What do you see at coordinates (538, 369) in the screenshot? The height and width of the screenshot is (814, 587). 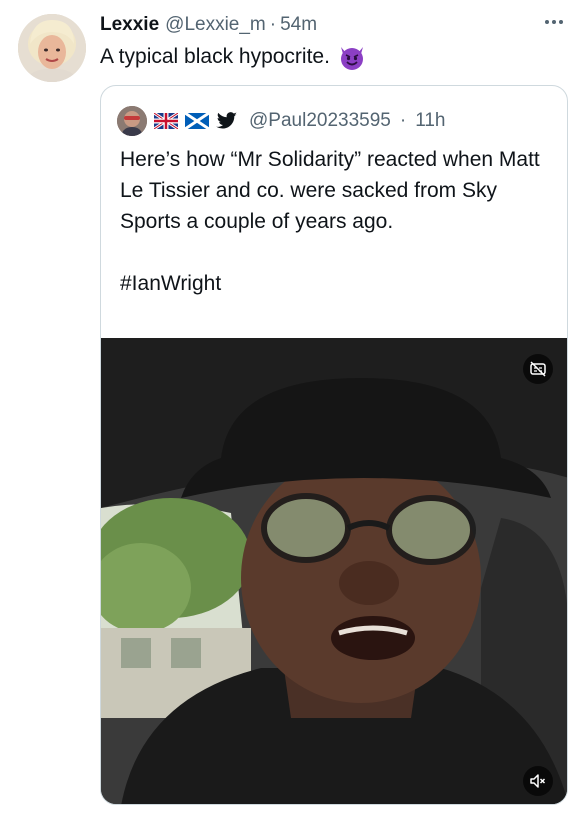 I see `captions-off-icon` at bounding box center [538, 369].